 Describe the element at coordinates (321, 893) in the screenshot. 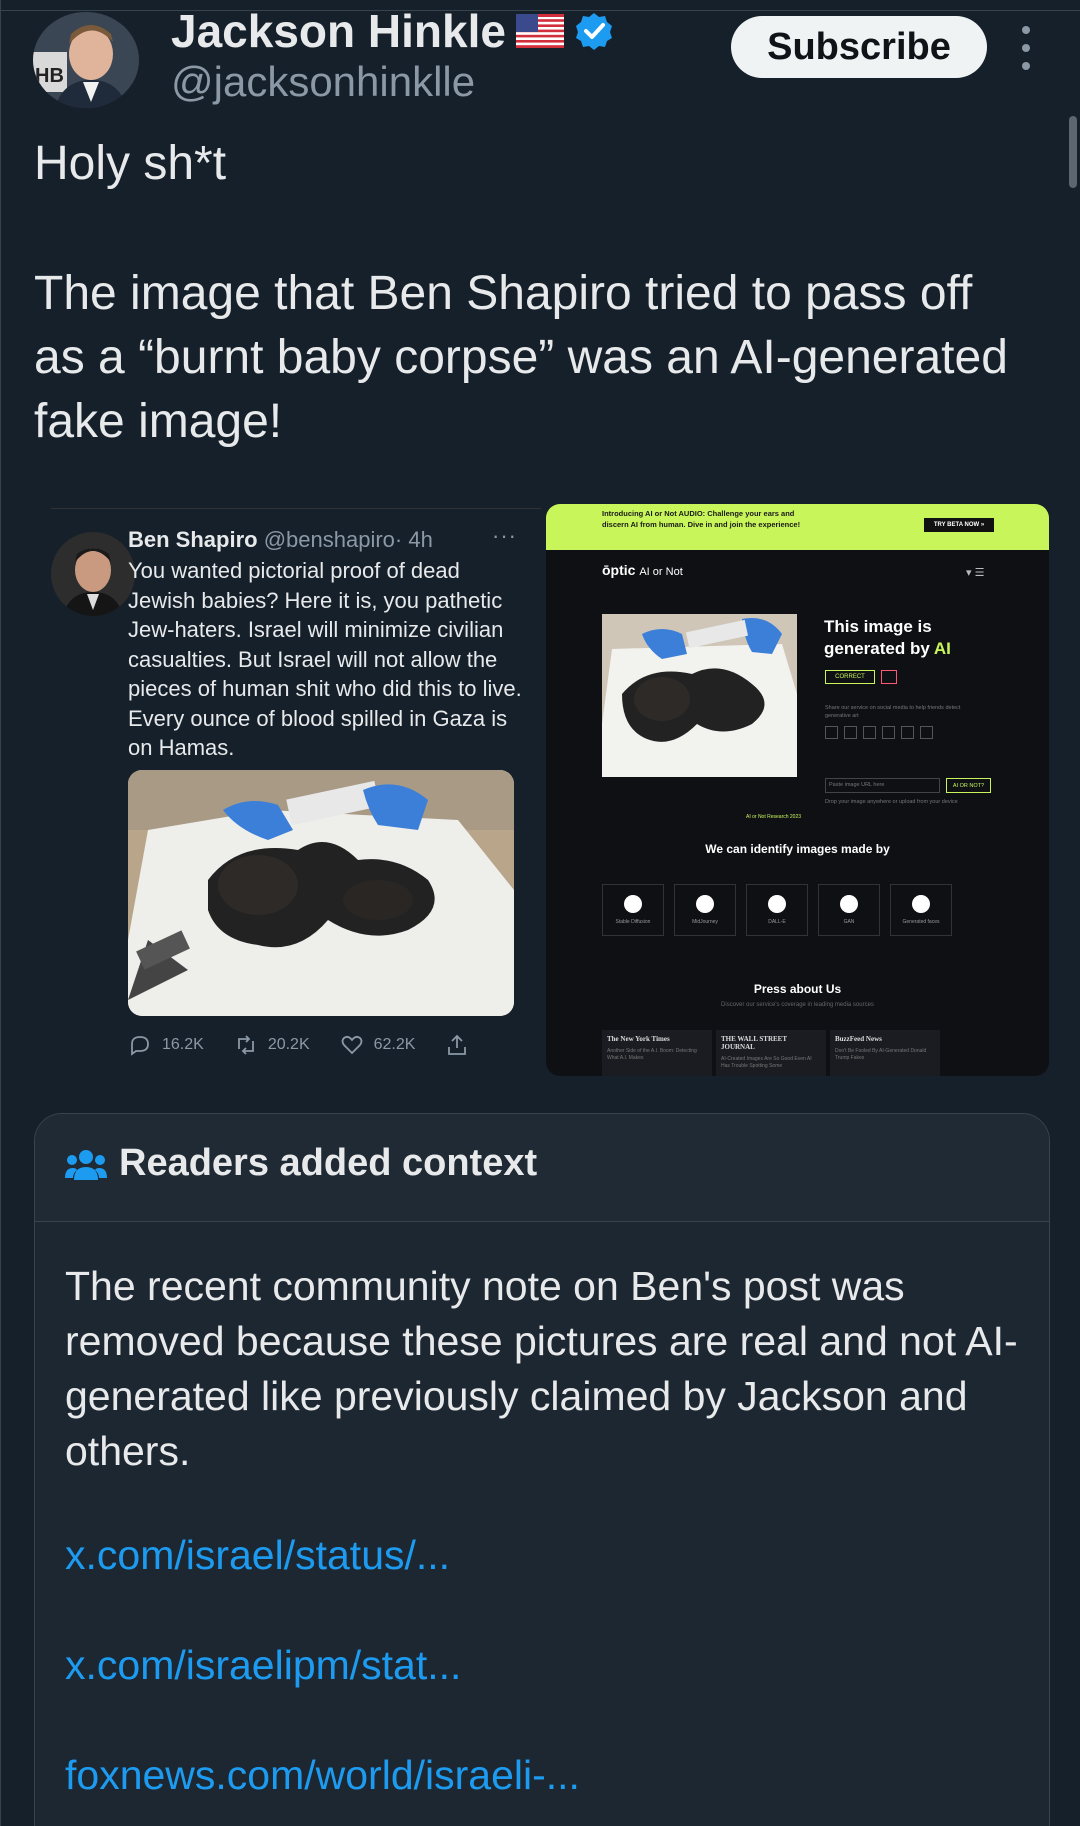

I see `quoted-photo` at that location.